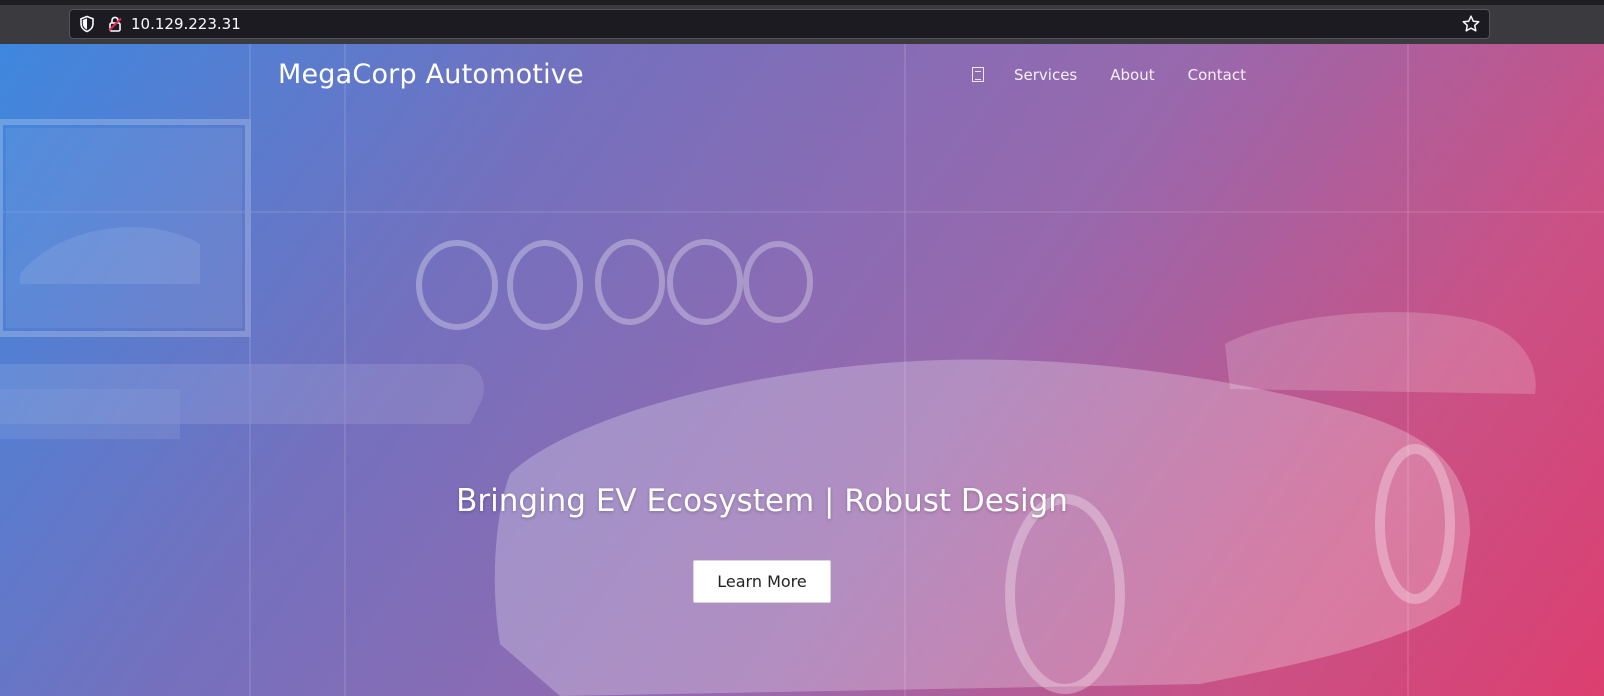  I want to click on site-logo-text: MegaCorp Automotive, so click(431, 75).